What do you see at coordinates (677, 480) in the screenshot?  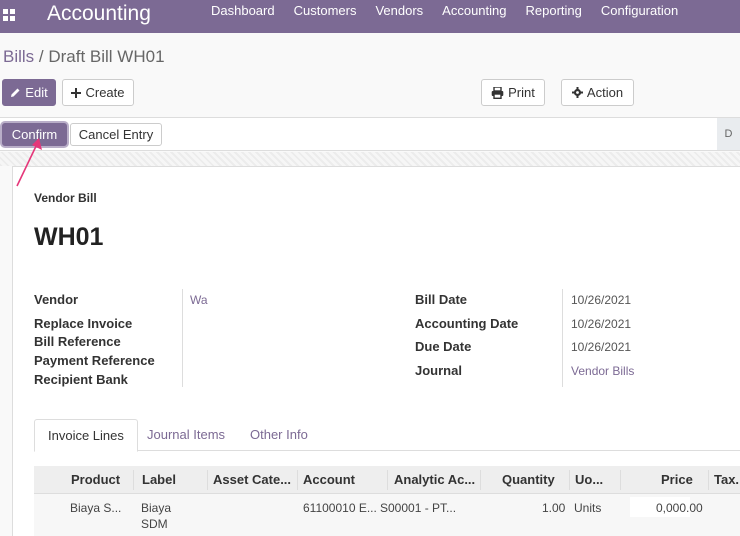 I see `column-header-price: Price` at bounding box center [677, 480].